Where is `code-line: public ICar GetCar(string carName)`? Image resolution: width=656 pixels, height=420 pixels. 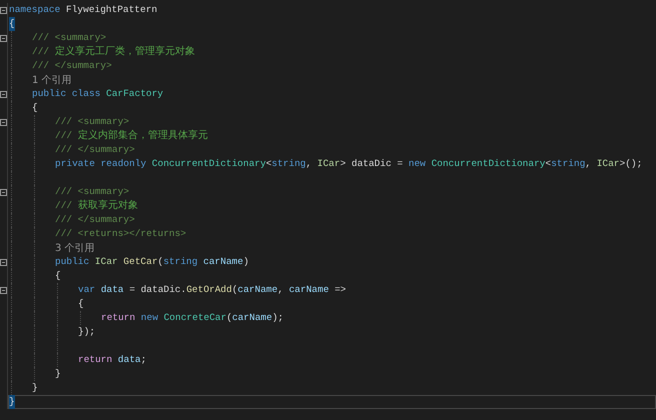 code-line: public ICar GetCar(string carName) is located at coordinates (152, 262).